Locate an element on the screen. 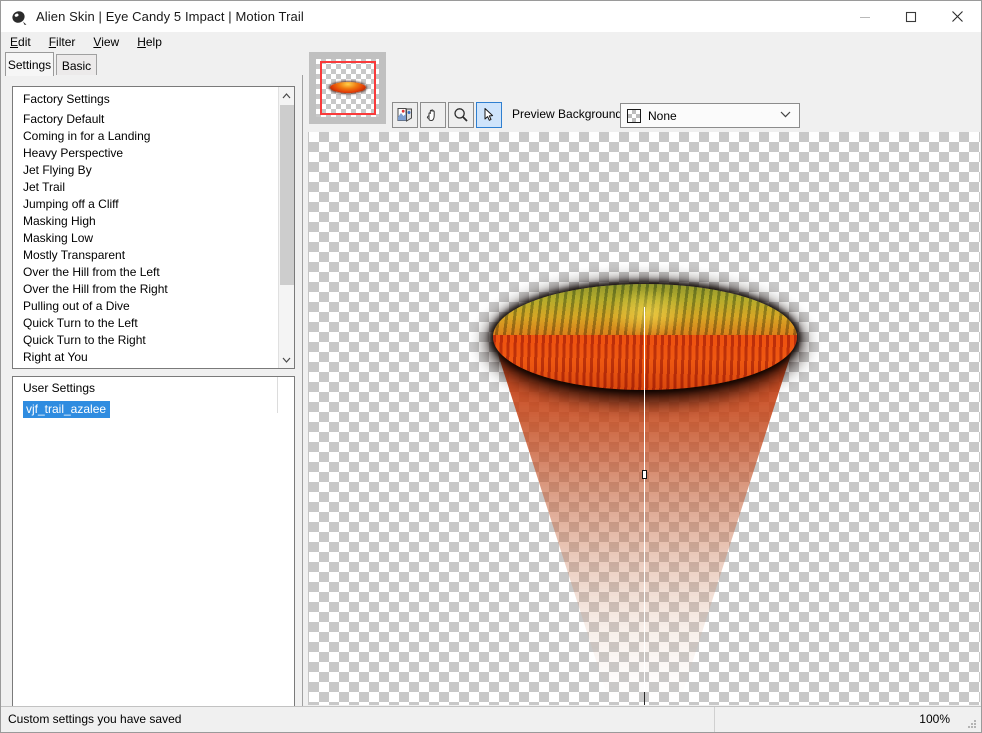 Image resolution: width=982 pixels, height=733 pixels. menu-item-view-rest: iew is located at coordinates (110, 42).